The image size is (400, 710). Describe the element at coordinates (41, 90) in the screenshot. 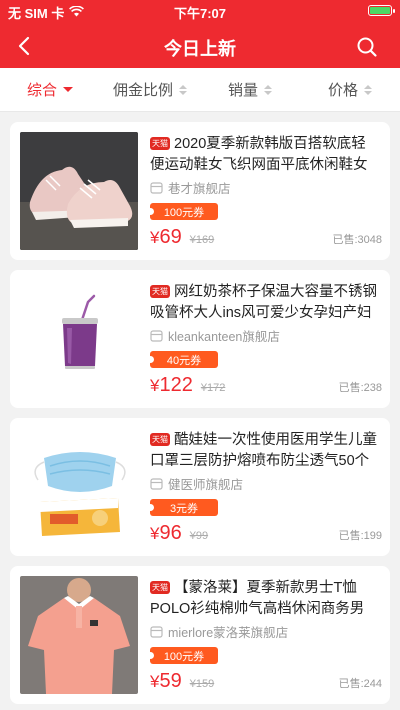

I see `sort-tab-label: 综合` at that location.